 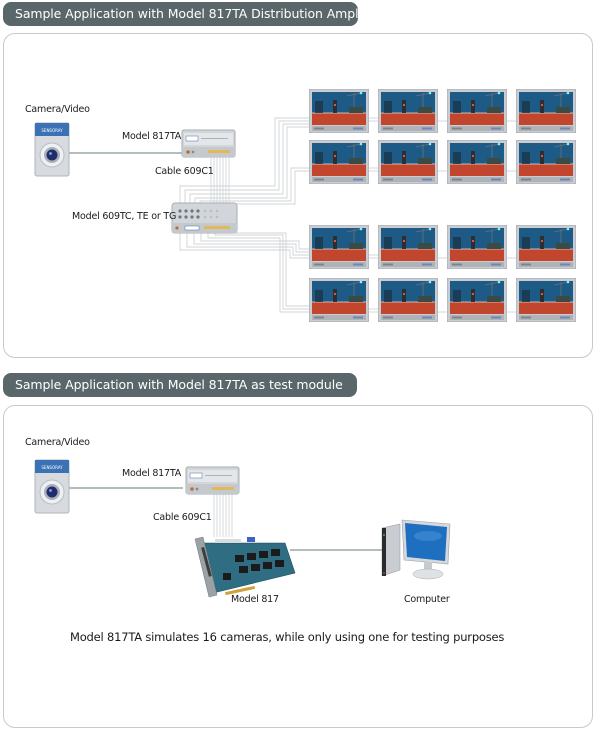 What do you see at coordinates (416, 549) in the screenshot?
I see `computer-icon` at bounding box center [416, 549].